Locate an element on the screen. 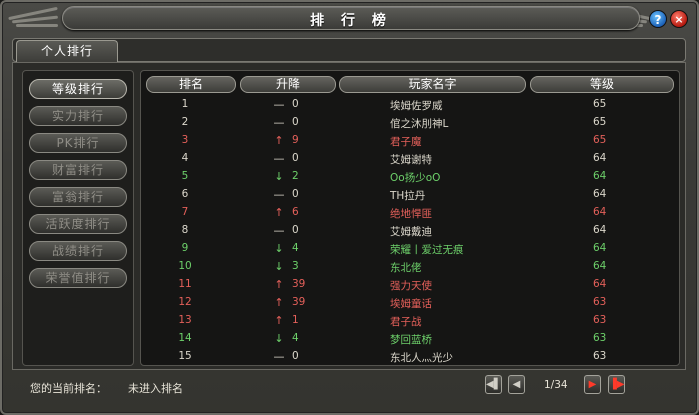 This screenshot has width=699, height=415. rank-cell: 9 is located at coordinates (185, 248).